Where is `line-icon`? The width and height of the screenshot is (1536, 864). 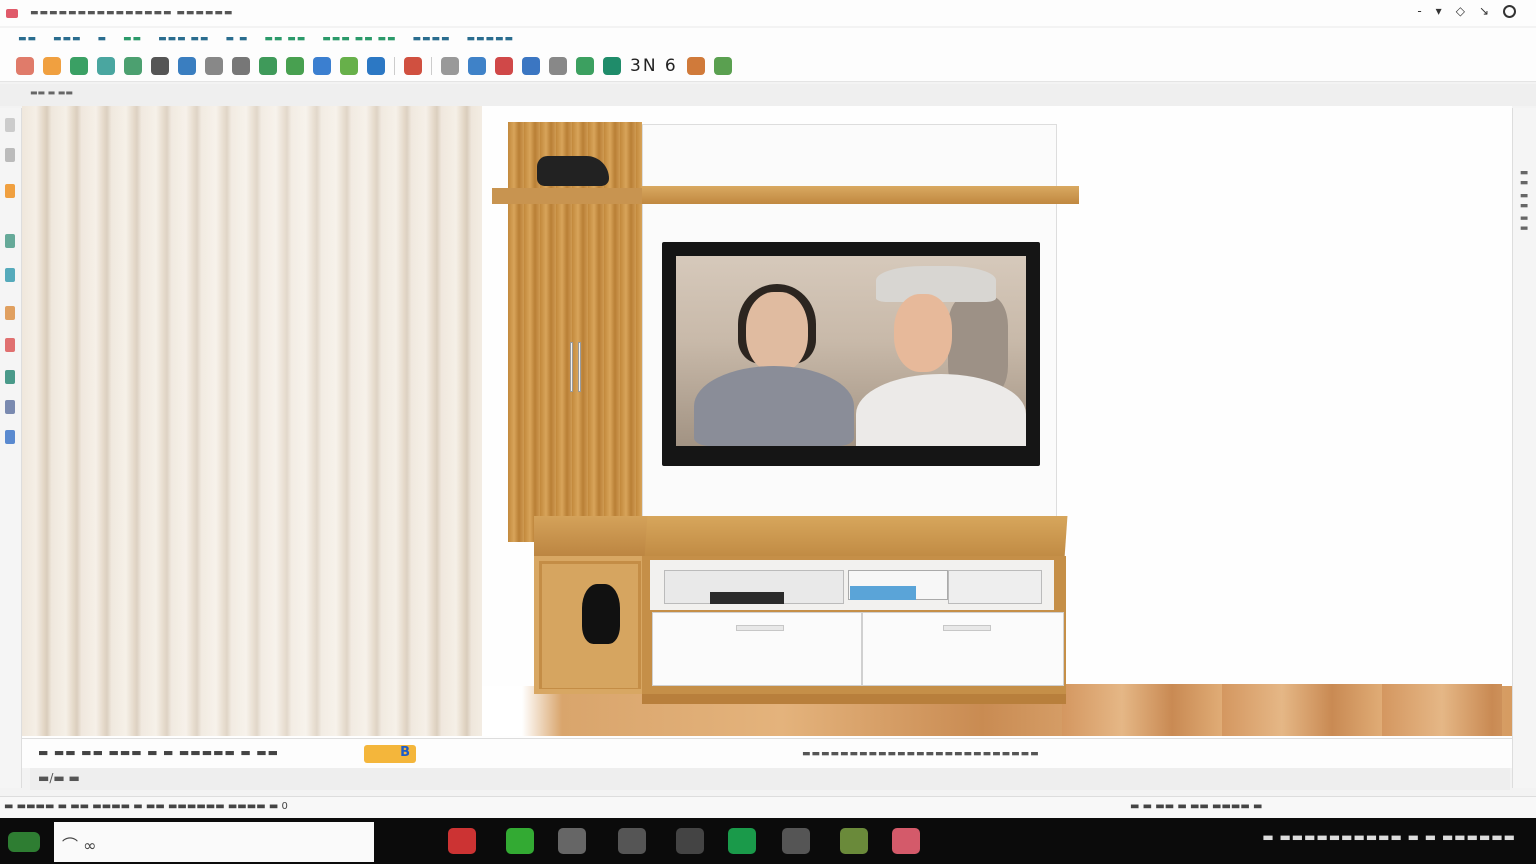 line-icon is located at coordinates (160, 65).